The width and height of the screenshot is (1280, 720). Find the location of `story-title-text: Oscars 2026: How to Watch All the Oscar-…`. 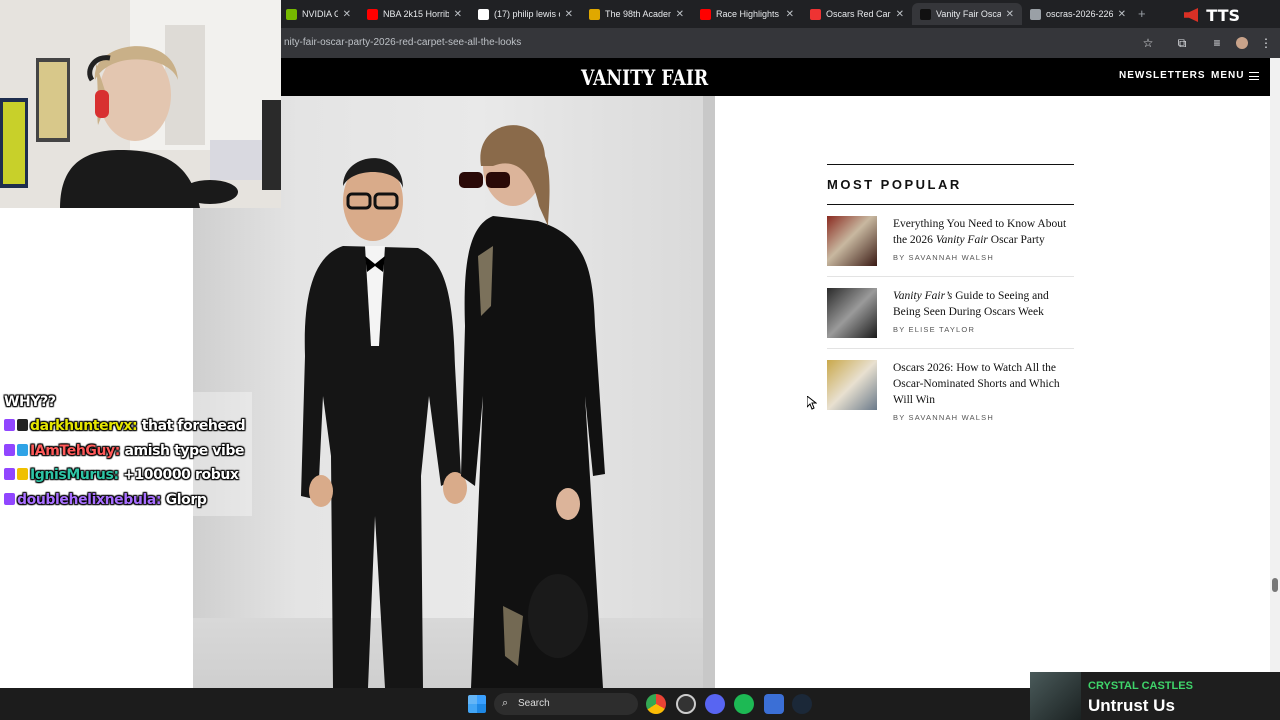

story-title-text: Oscars 2026: How to Watch All the Oscar-… is located at coordinates (976, 384).